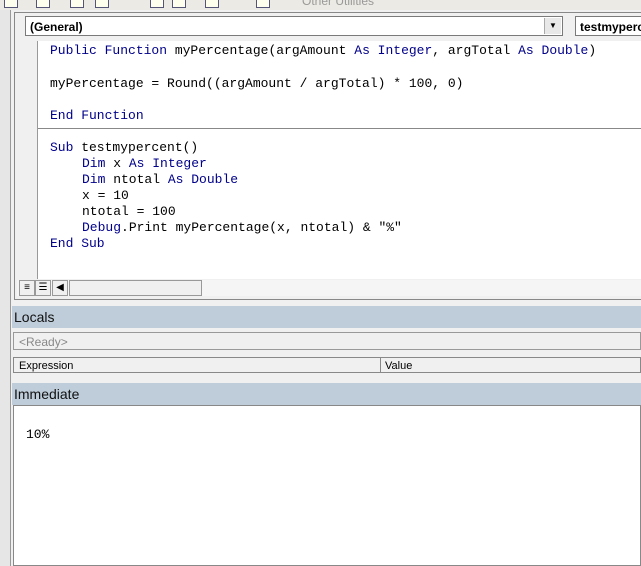 Image resolution: width=641 pixels, height=566 pixels. Describe the element at coordinates (97, 115) in the screenshot. I see `code-line: End Function` at that location.